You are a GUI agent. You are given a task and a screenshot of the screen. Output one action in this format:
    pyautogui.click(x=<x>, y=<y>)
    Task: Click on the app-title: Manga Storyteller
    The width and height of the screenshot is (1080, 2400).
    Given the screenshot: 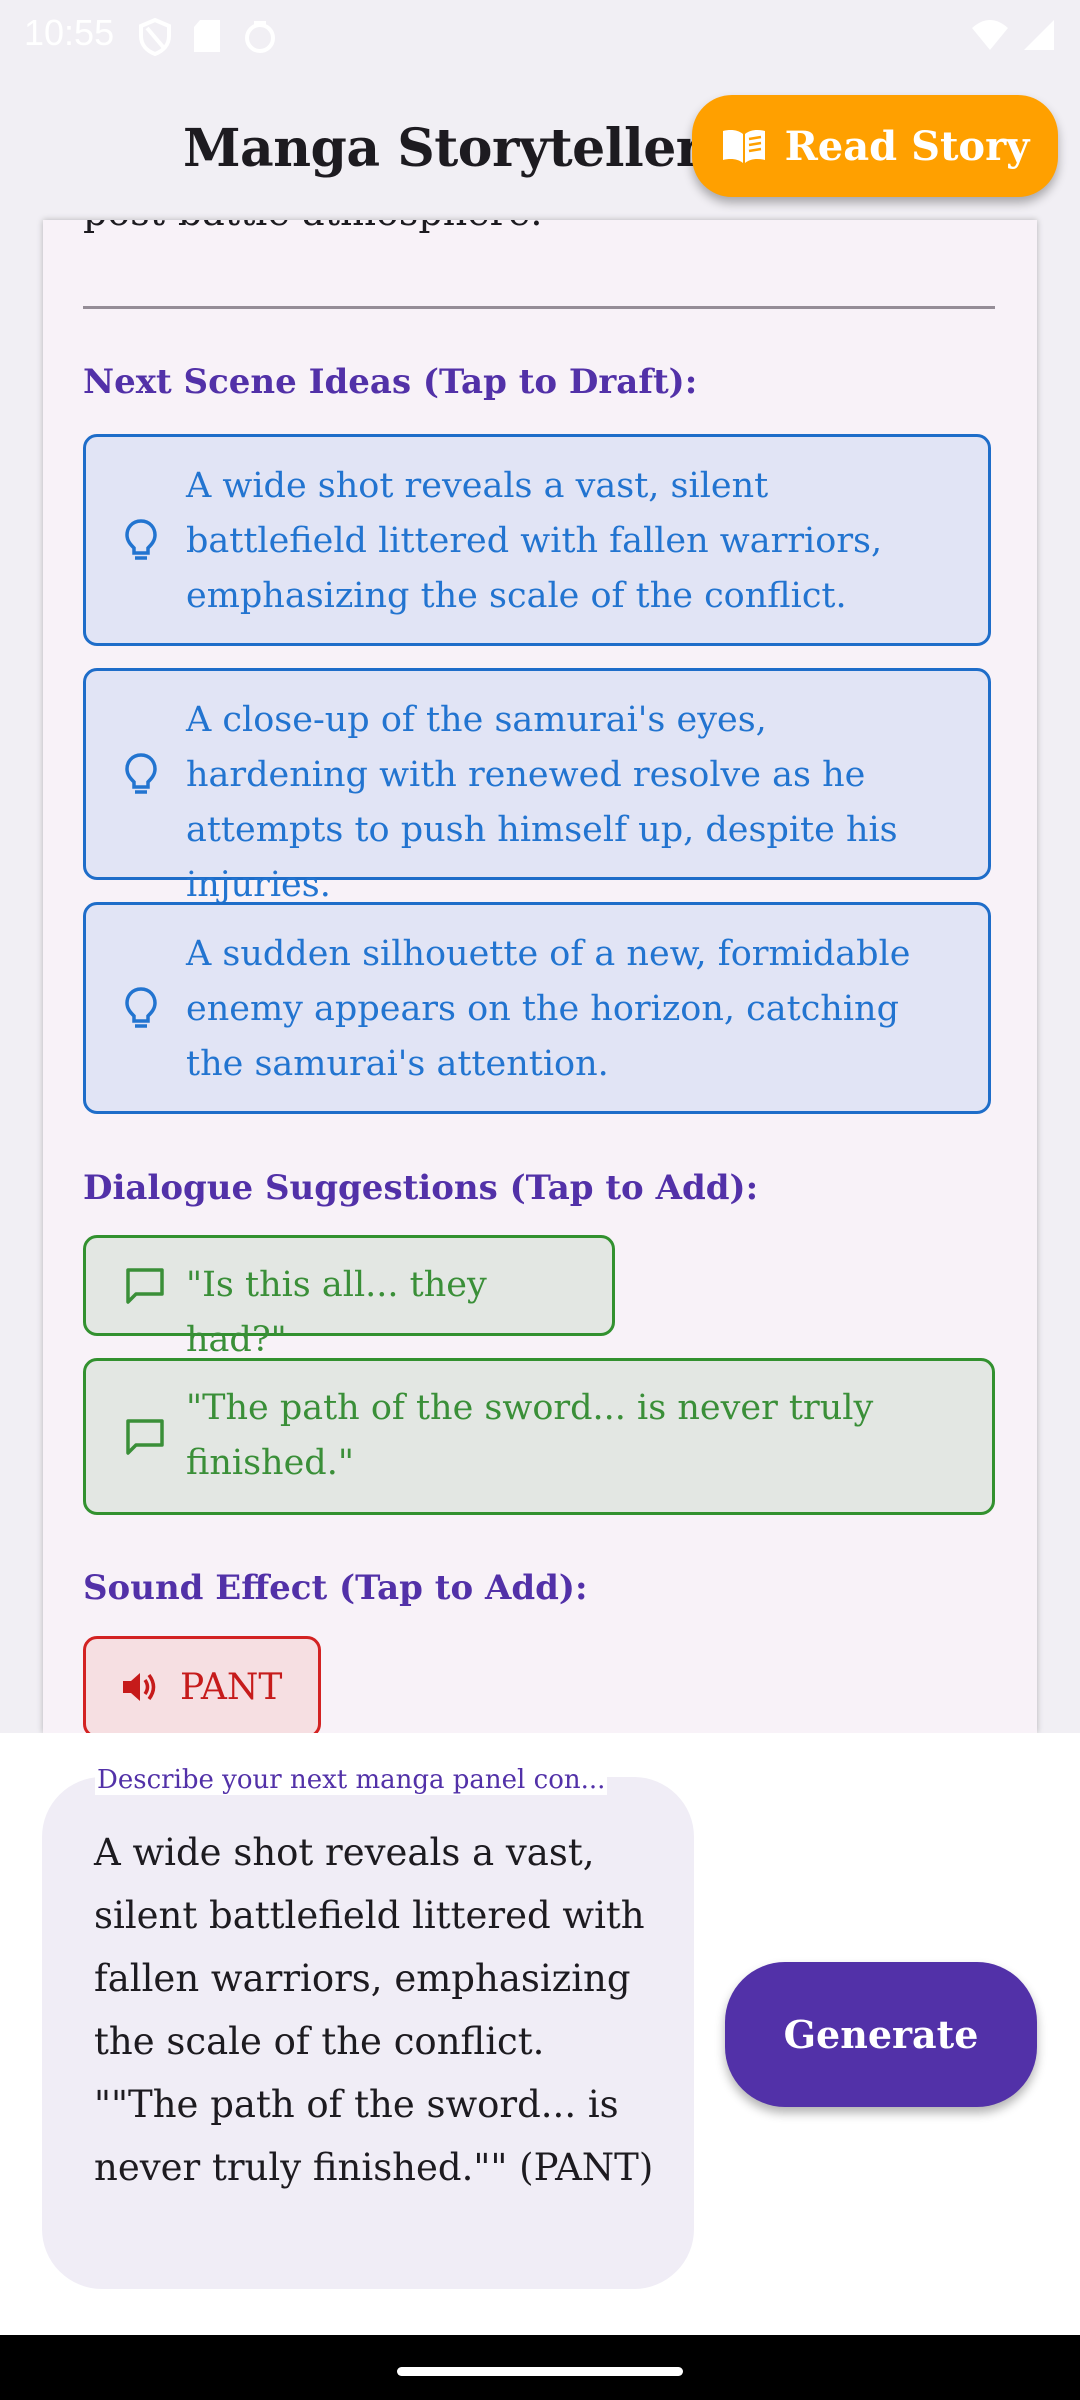 What is the action you would take?
    pyautogui.click(x=443, y=148)
    